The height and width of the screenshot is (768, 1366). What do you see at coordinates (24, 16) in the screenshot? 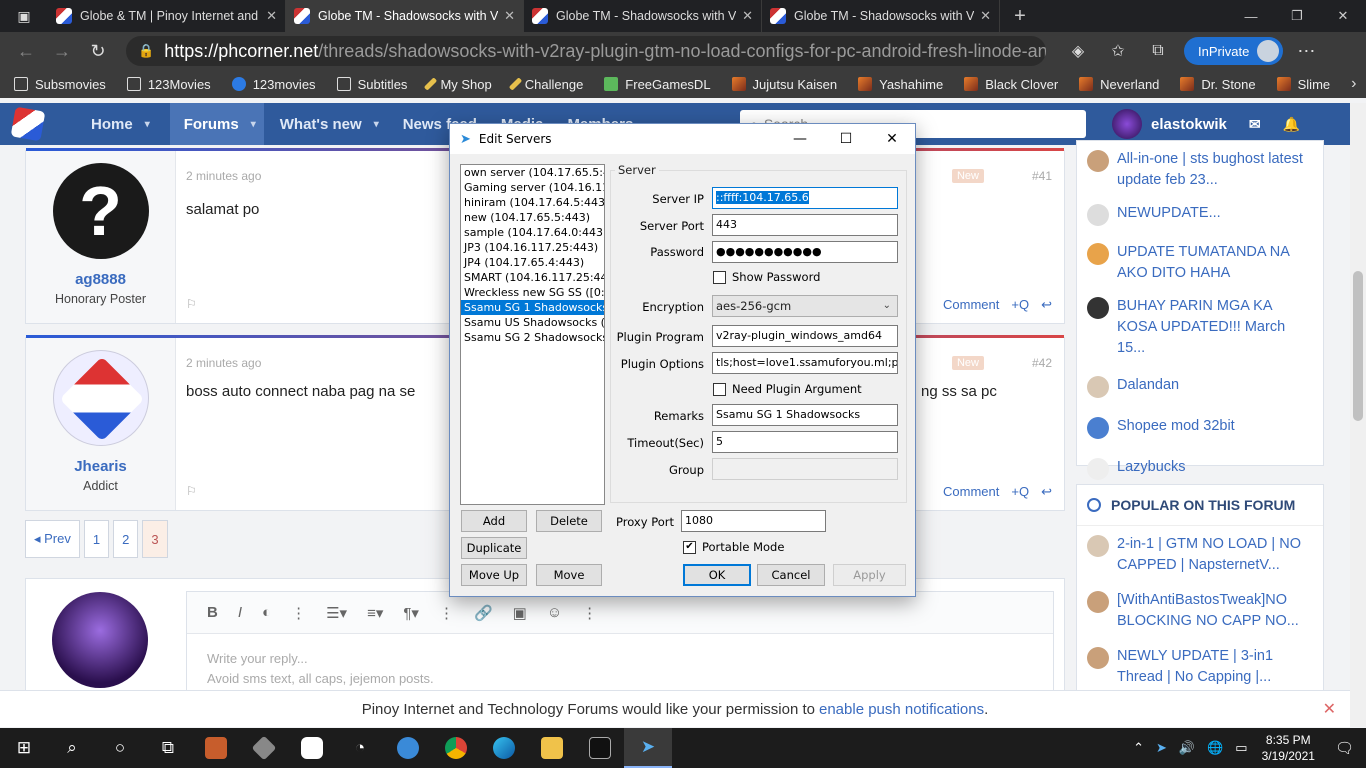
I see `tab-actions-icon: ▣` at bounding box center [24, 16].